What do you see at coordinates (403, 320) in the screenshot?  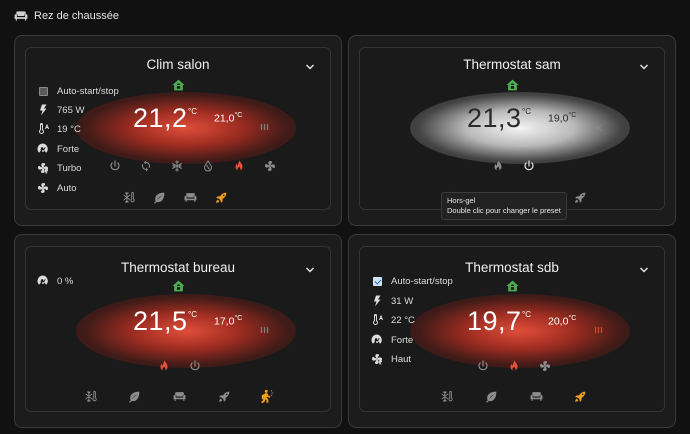 I see `outdoor-temp-value: 22 °C` at bounding box center [403, 320].